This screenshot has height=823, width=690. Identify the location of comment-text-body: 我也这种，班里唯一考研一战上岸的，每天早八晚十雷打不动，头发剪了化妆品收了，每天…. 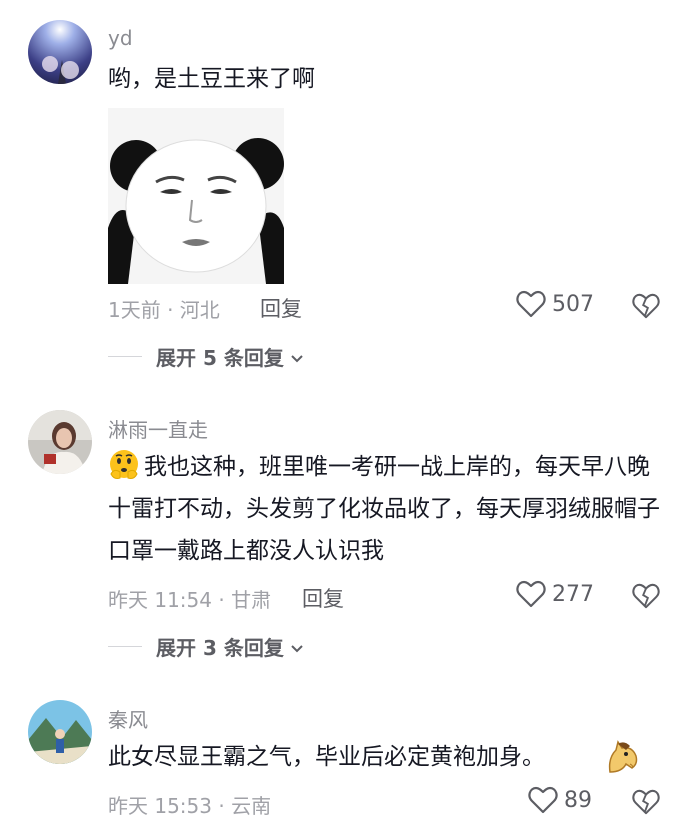
(384, 509).